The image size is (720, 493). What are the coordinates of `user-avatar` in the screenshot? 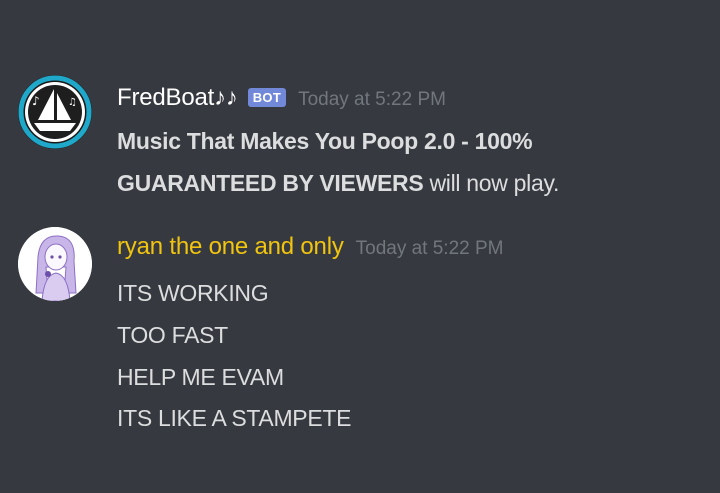 It's located at (55, 264).